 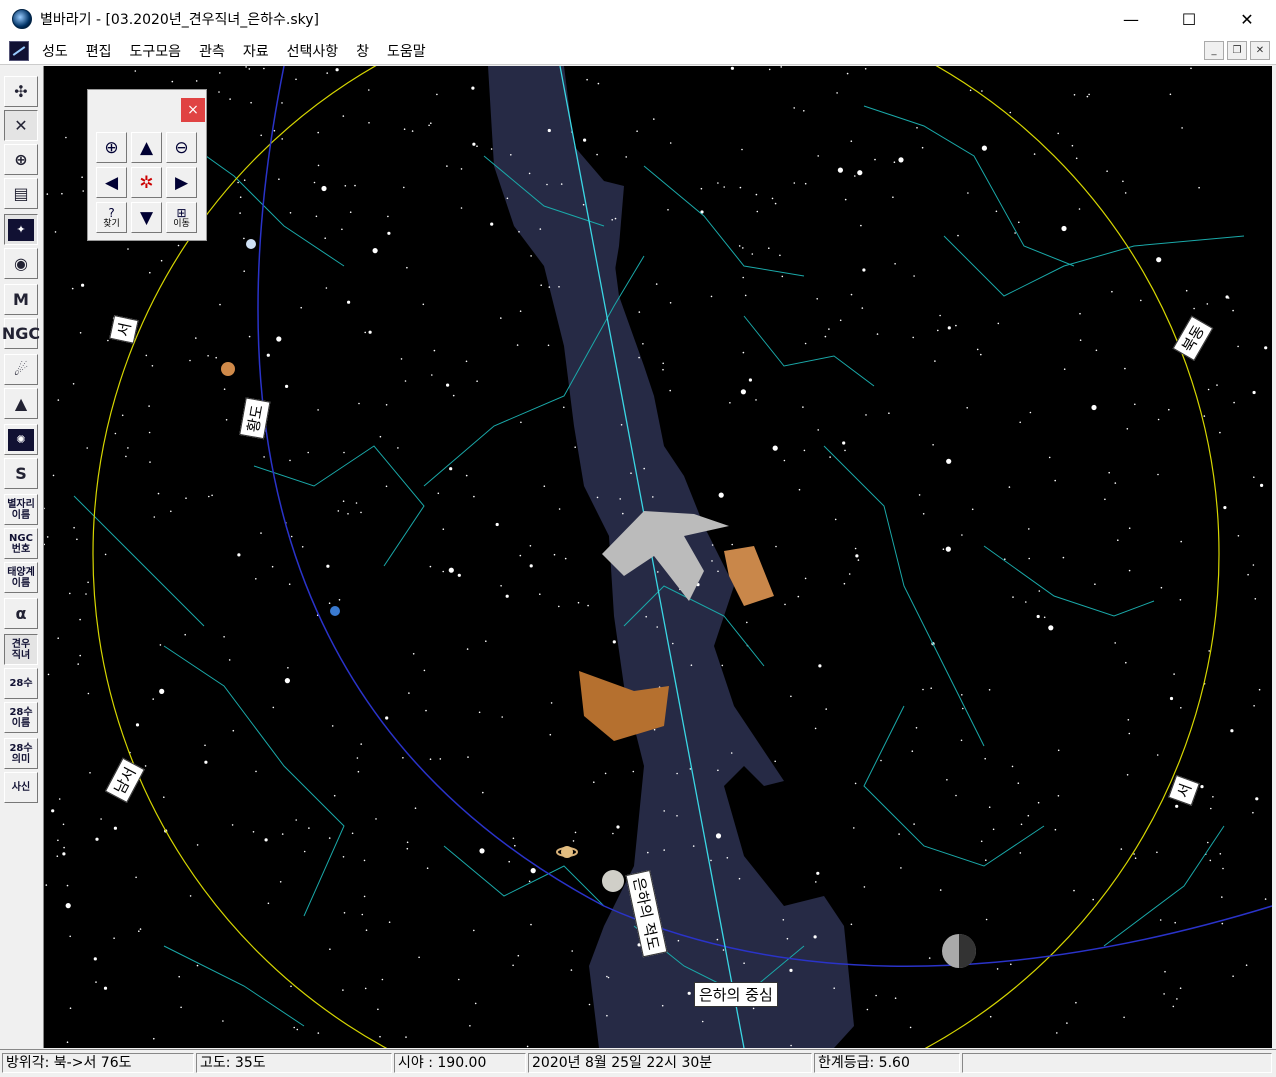 I want to click on mdi-restore-button: ❐, so click(x=1237, y=50).